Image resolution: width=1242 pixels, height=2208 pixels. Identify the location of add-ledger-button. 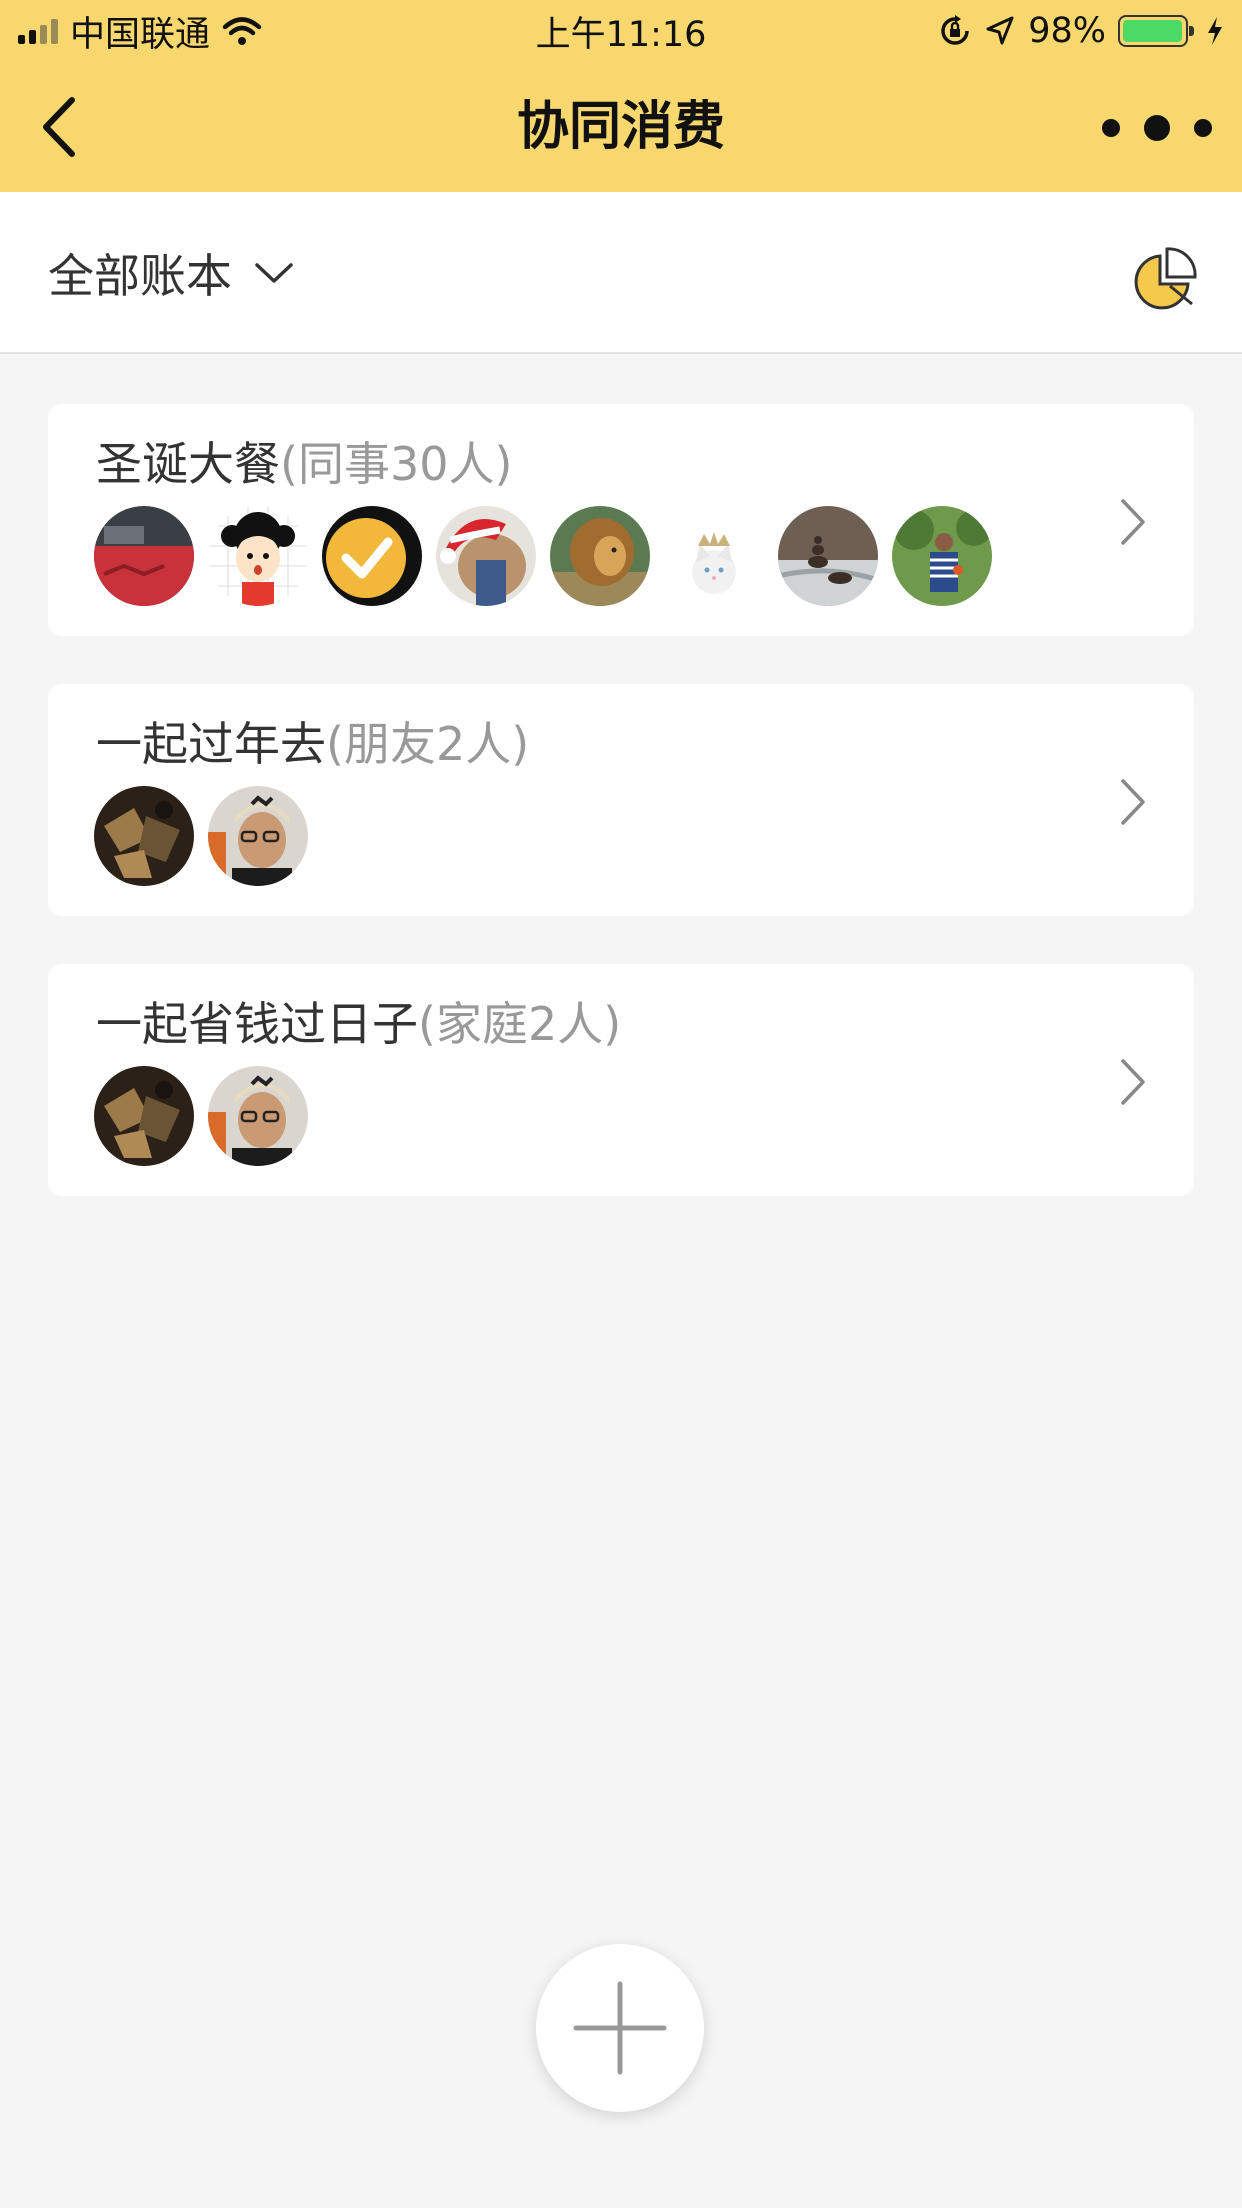
(620, 2028).